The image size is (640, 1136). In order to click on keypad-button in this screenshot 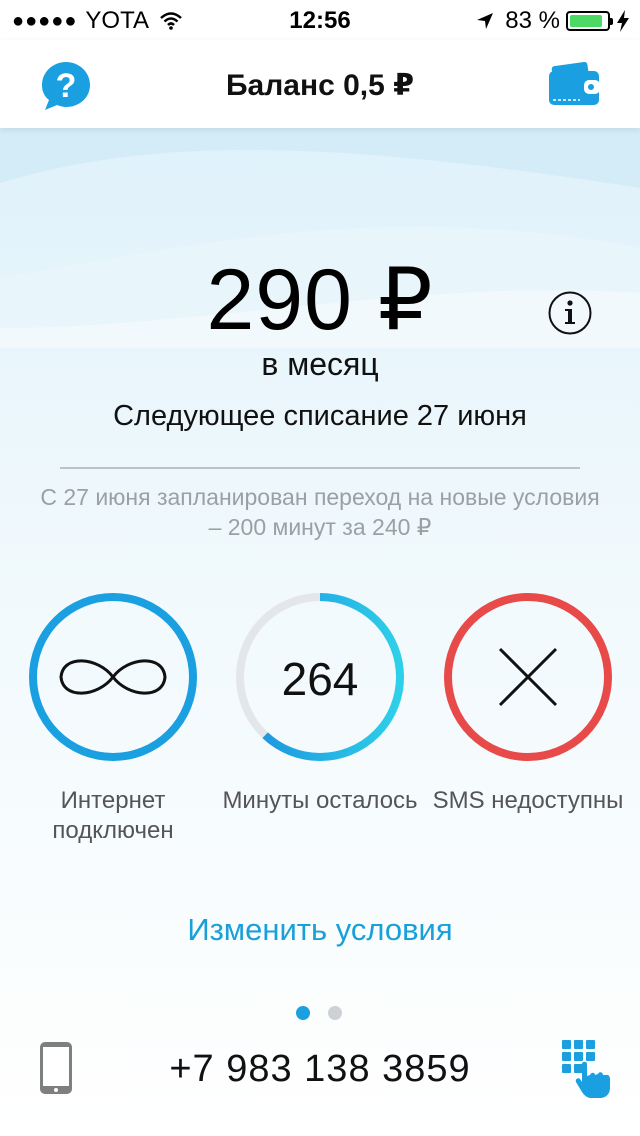, I will do `click(586, 1069)`.